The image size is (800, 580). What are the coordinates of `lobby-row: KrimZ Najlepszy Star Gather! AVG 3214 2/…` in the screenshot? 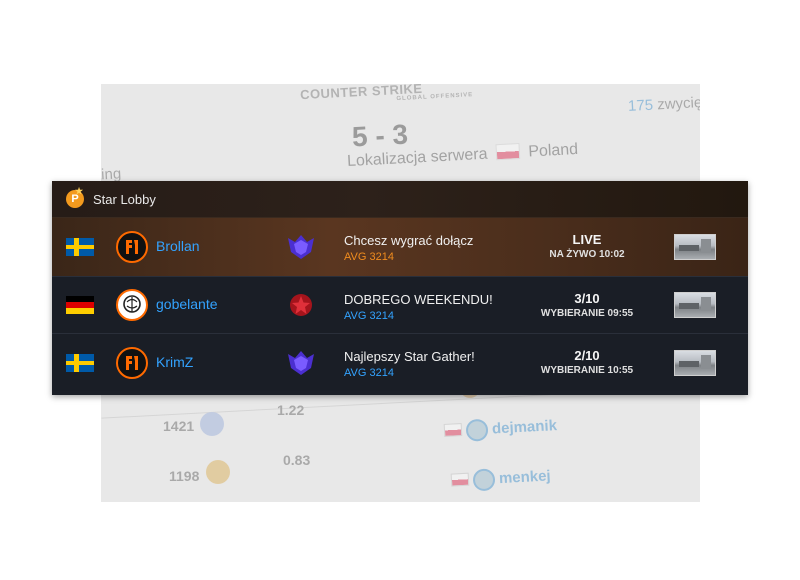 It's located at (400, 362).